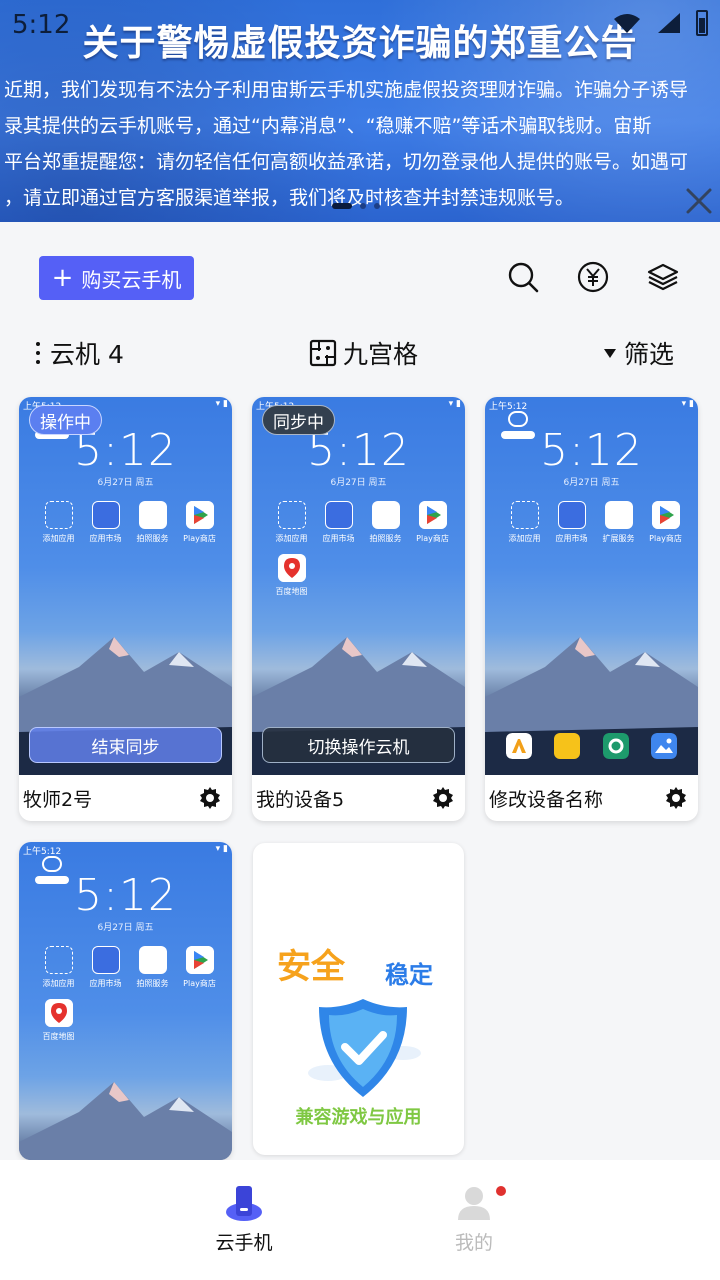 This screenshot has width=720, height=1280. What do you see at coordinates (593, 277) in the screenshot?
I see `yuan-icon` at bounding box center [593, 277].